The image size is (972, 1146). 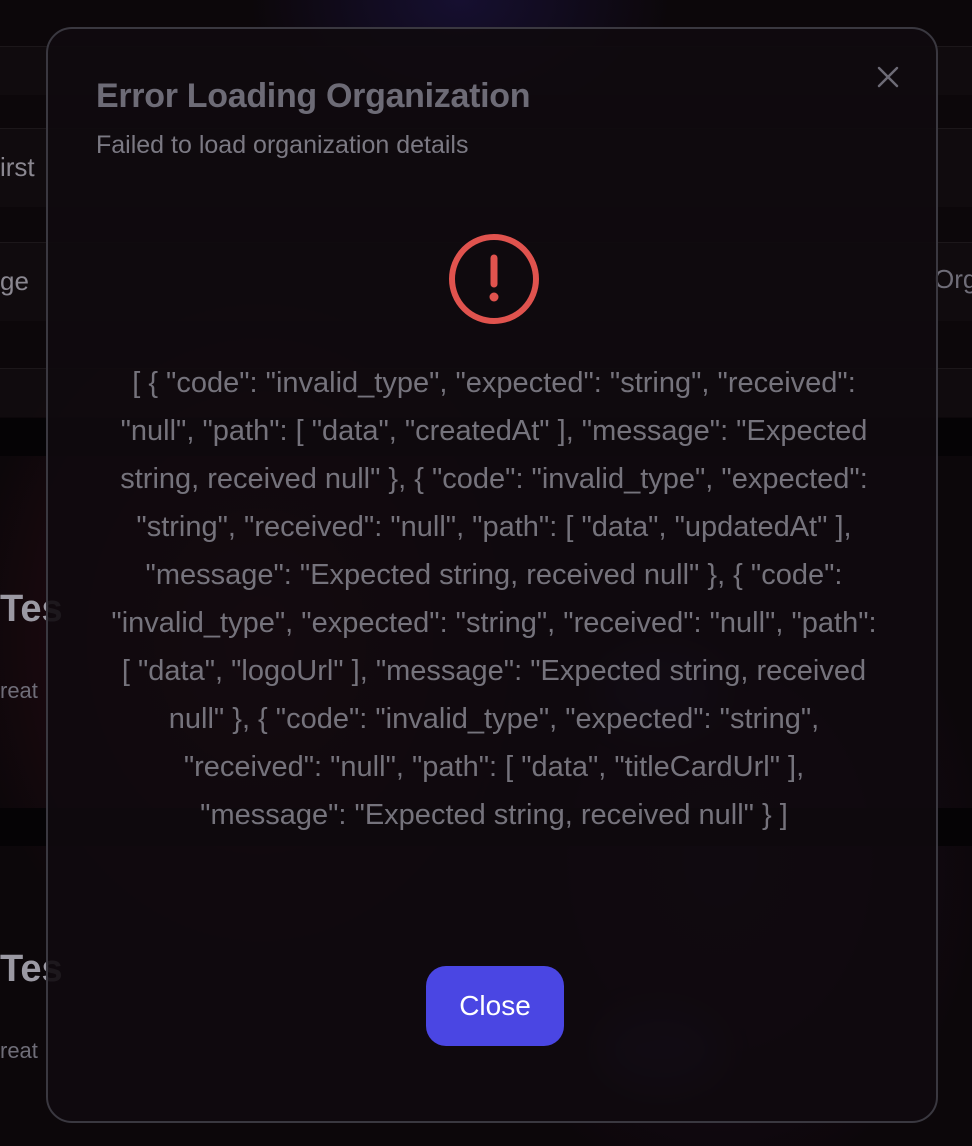 What do you see at coordinates (495, 1006) in the screenshot?
I see `close-button: Close` at bounding box center [495, 1006].